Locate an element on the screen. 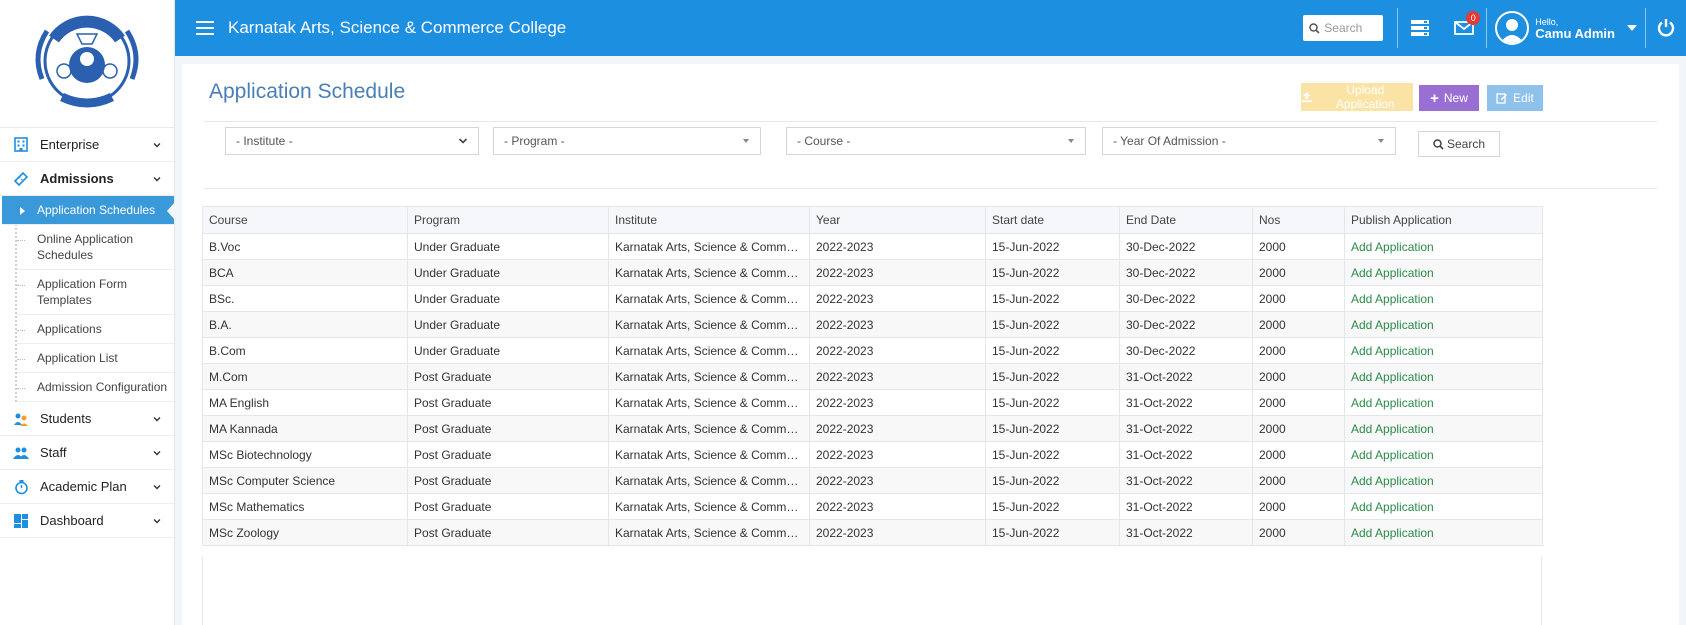 This screenshot has height=625, width=1686. course-cell: BSc. is located at coordinates (305, 298).